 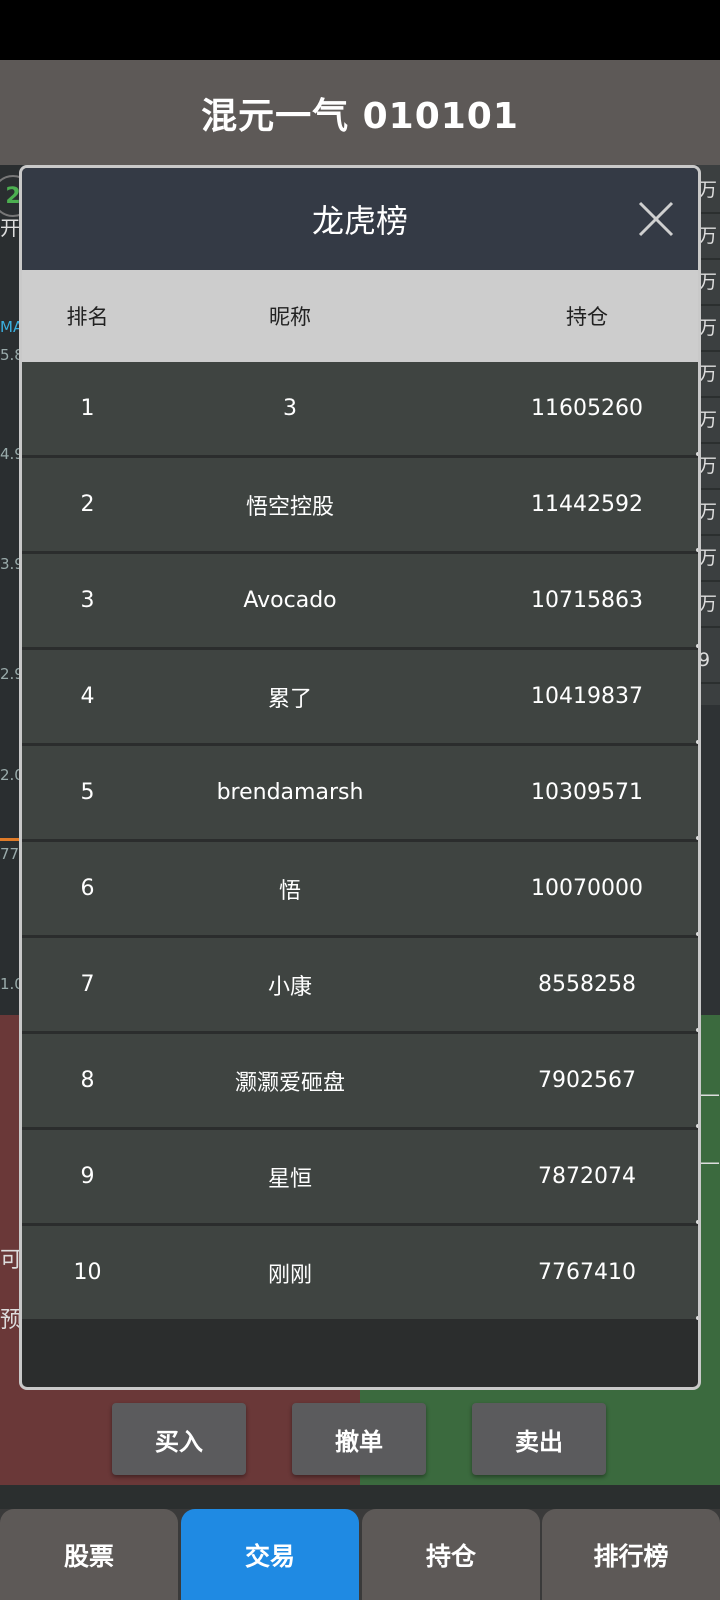 What do you see at coordinates (360, 1554) in the screenshot?
I see `bottom-nav: 股票 交易 持仓 排行榜` at bounding box center [360, 1554].